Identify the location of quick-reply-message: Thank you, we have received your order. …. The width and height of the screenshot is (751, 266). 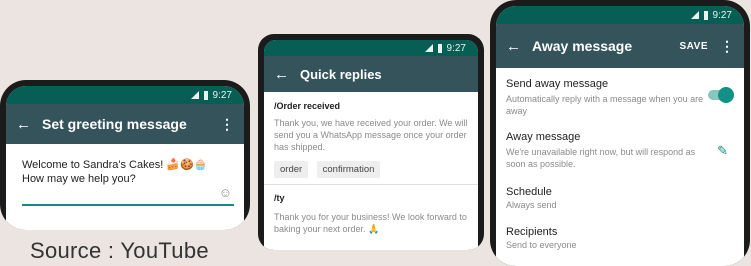
(371, 135).